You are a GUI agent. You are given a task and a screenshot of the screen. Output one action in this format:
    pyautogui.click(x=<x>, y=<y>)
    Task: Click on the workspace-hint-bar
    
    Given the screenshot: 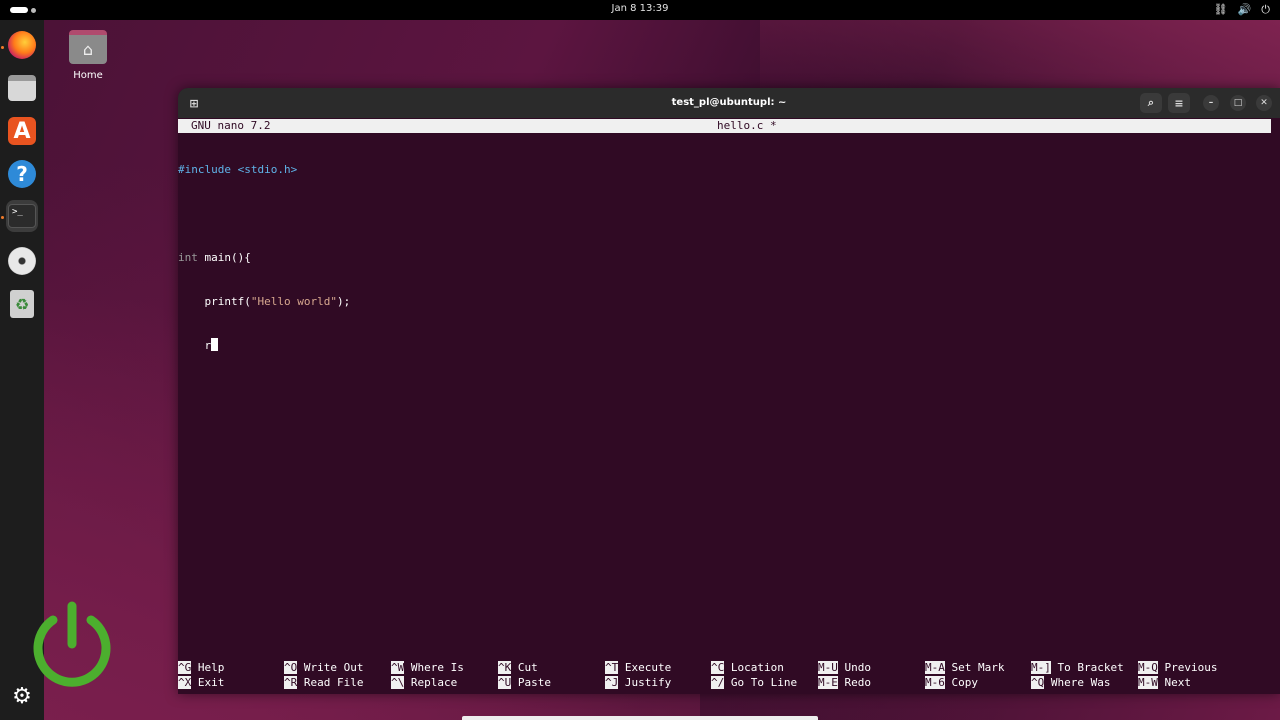 What is the action you would take?
    pyautogui.click(x=640, y=718)
    